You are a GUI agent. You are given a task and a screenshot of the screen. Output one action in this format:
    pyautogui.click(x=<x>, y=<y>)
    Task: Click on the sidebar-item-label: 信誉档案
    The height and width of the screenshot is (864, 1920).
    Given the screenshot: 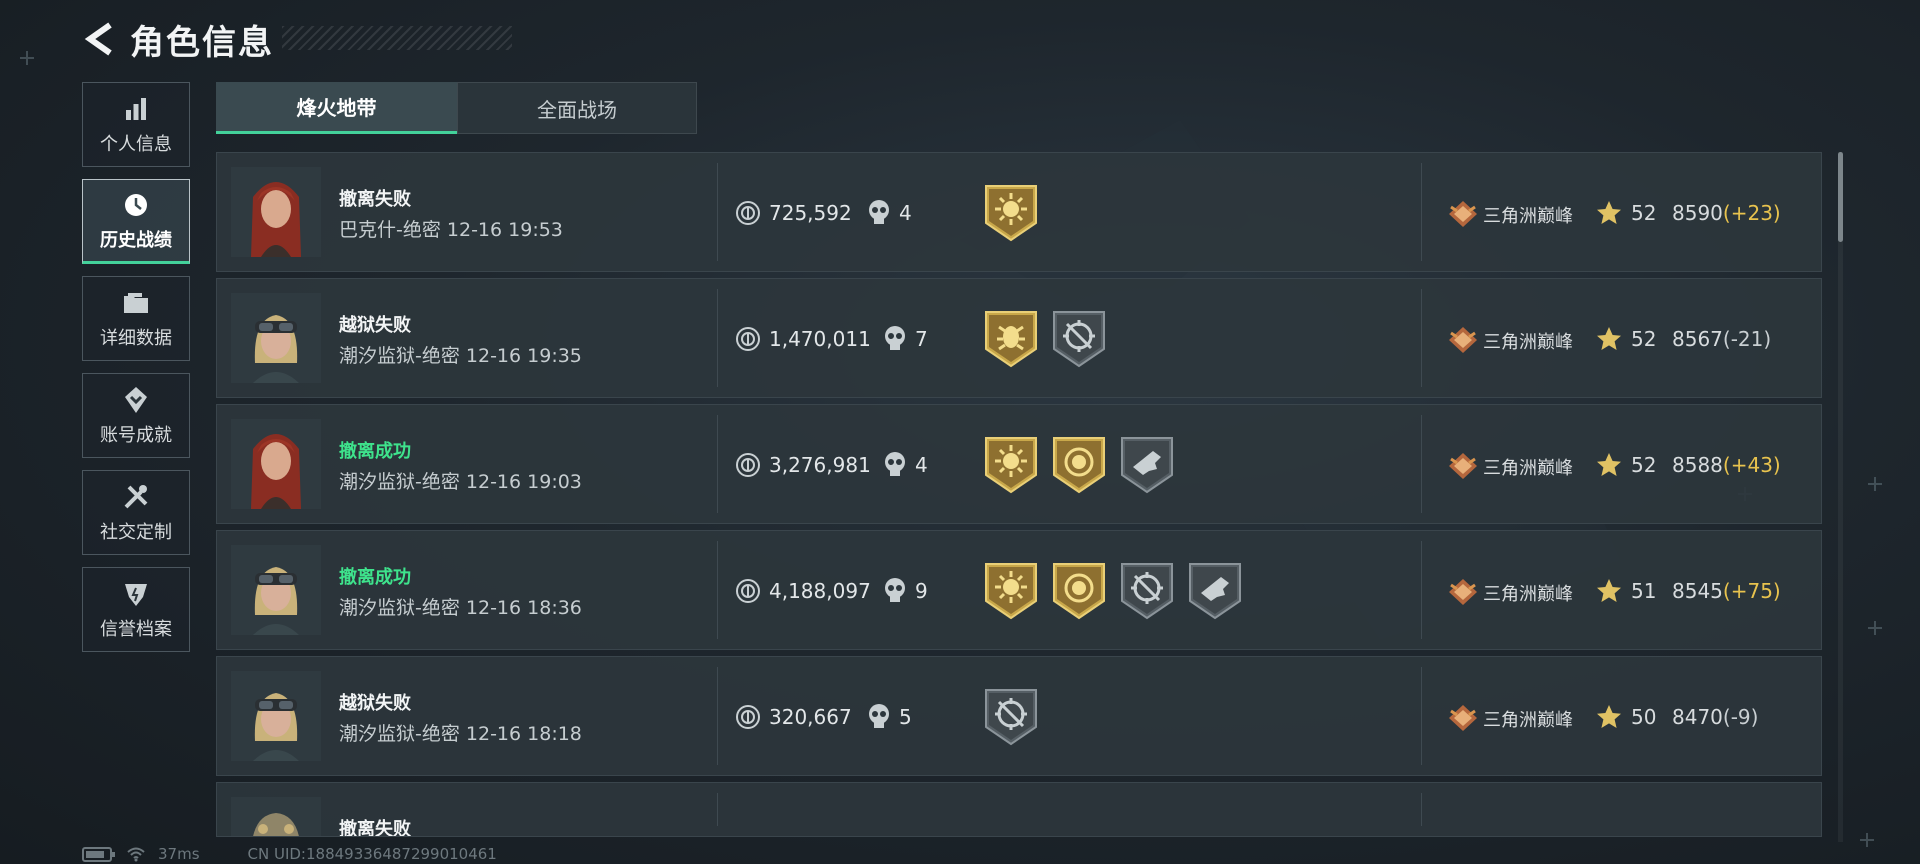 What is the action you would take?
    pyautogui.click(x=136, y=629)
    